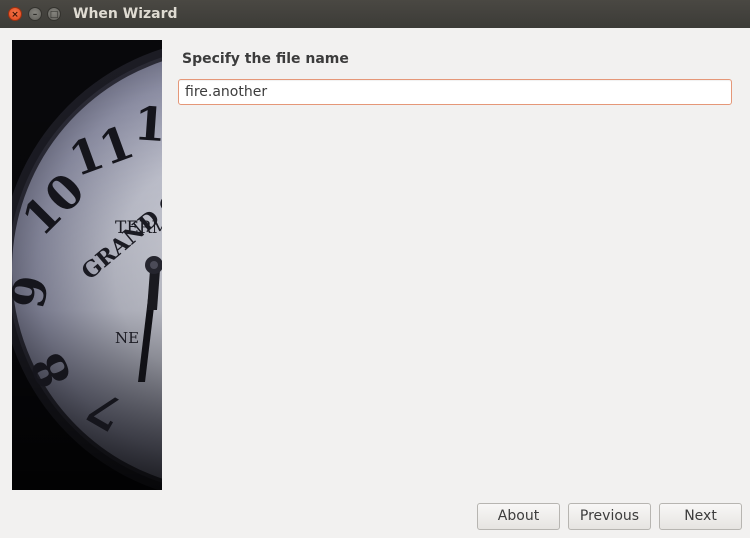 Image resolution: width=750 pixels, height=538 pixels. What do you see at coordinates (138, 228) in the screenshot?
I see `clock-inscription-termi: TERMI` at bounding box center [138, 228].